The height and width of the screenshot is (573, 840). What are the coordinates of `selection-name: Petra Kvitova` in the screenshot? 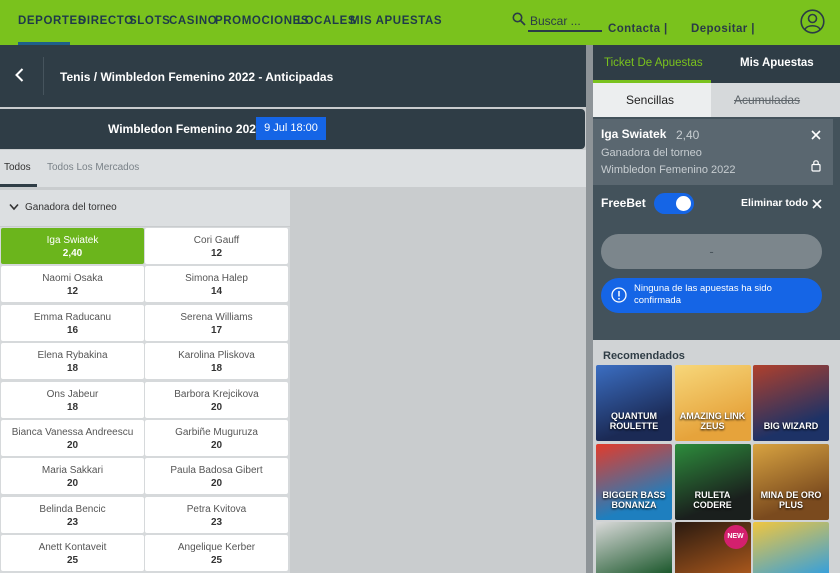 It's located at (216, 509).